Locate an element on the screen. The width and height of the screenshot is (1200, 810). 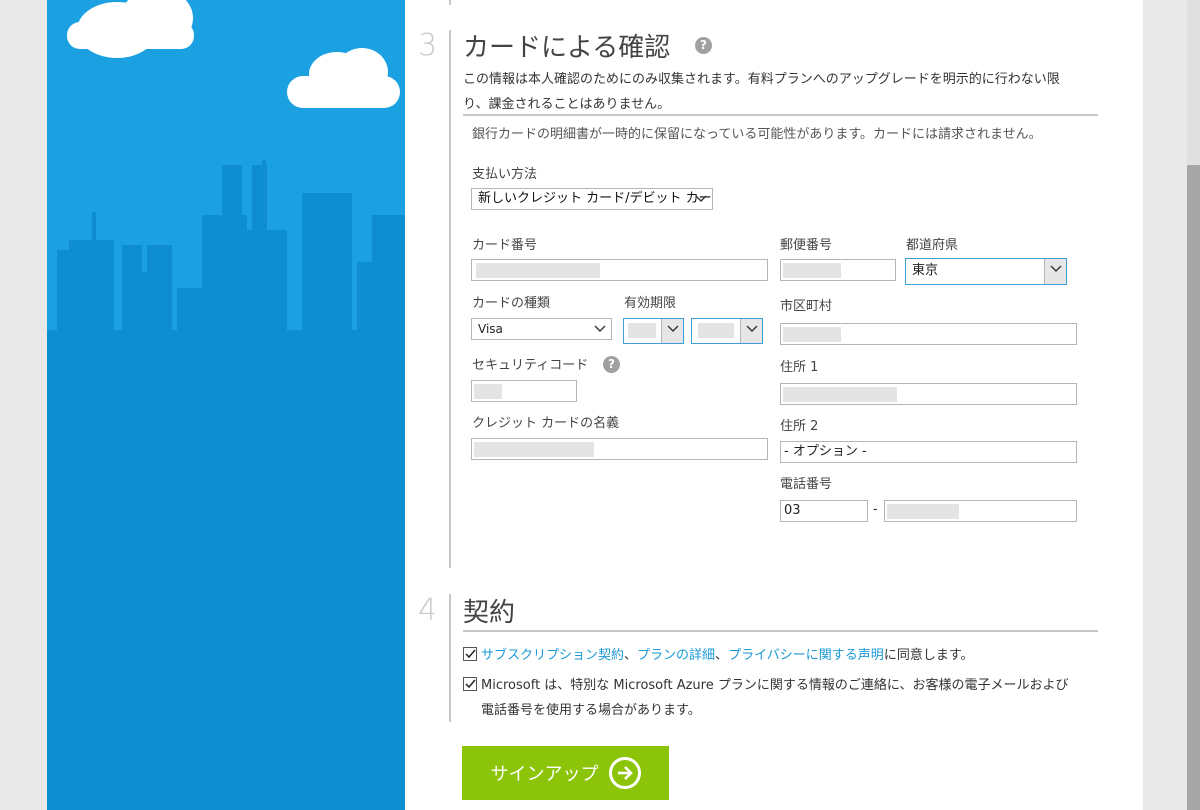
card-type-value: Visa is located at coordinates (490, 329).